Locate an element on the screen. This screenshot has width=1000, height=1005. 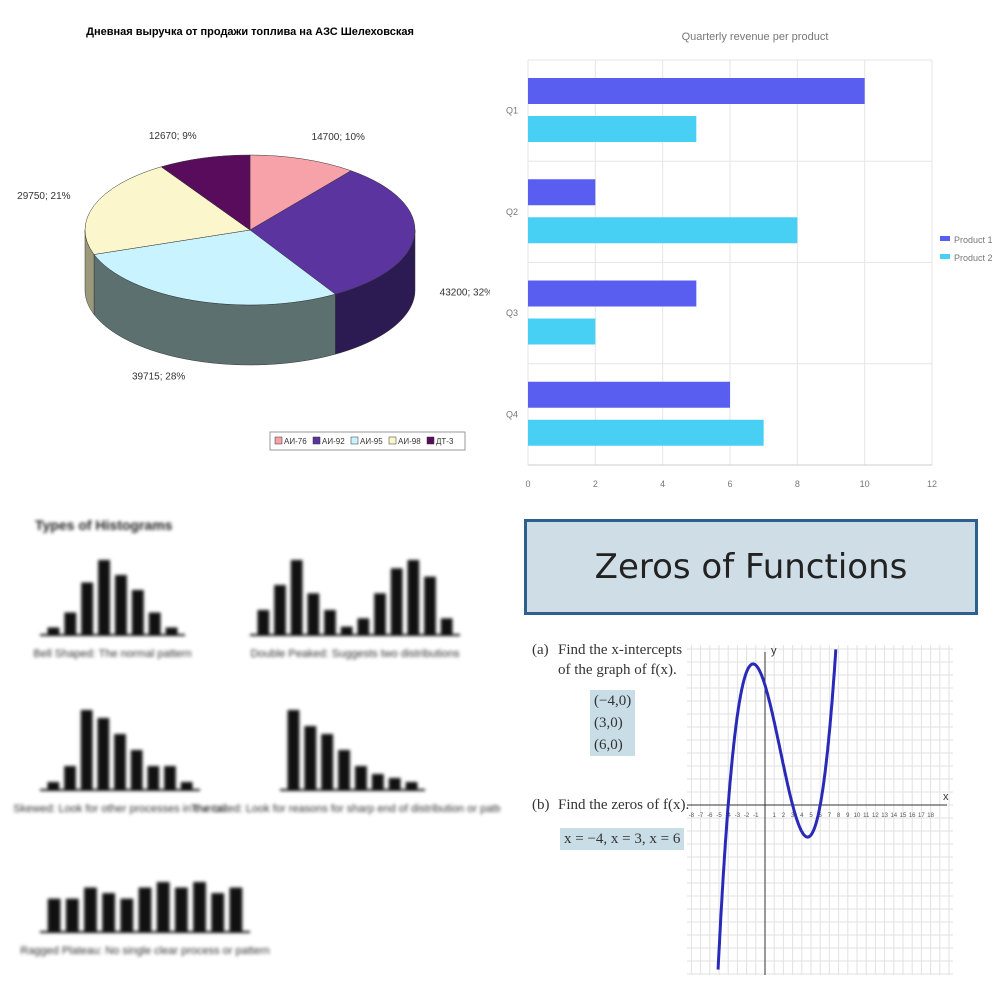
pie-legend: АИ-76 АИ-92 АИ-95 АИ-98 ДТ-3 is located at coordinates (367, 441).